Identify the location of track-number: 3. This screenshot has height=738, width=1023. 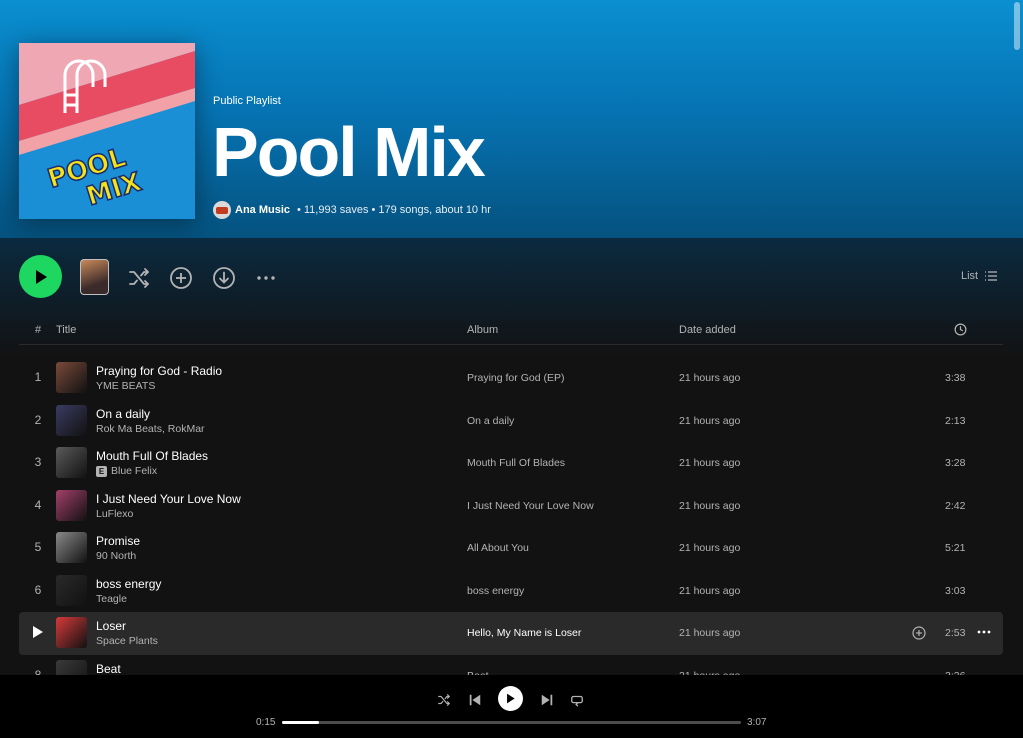
(38, 462).